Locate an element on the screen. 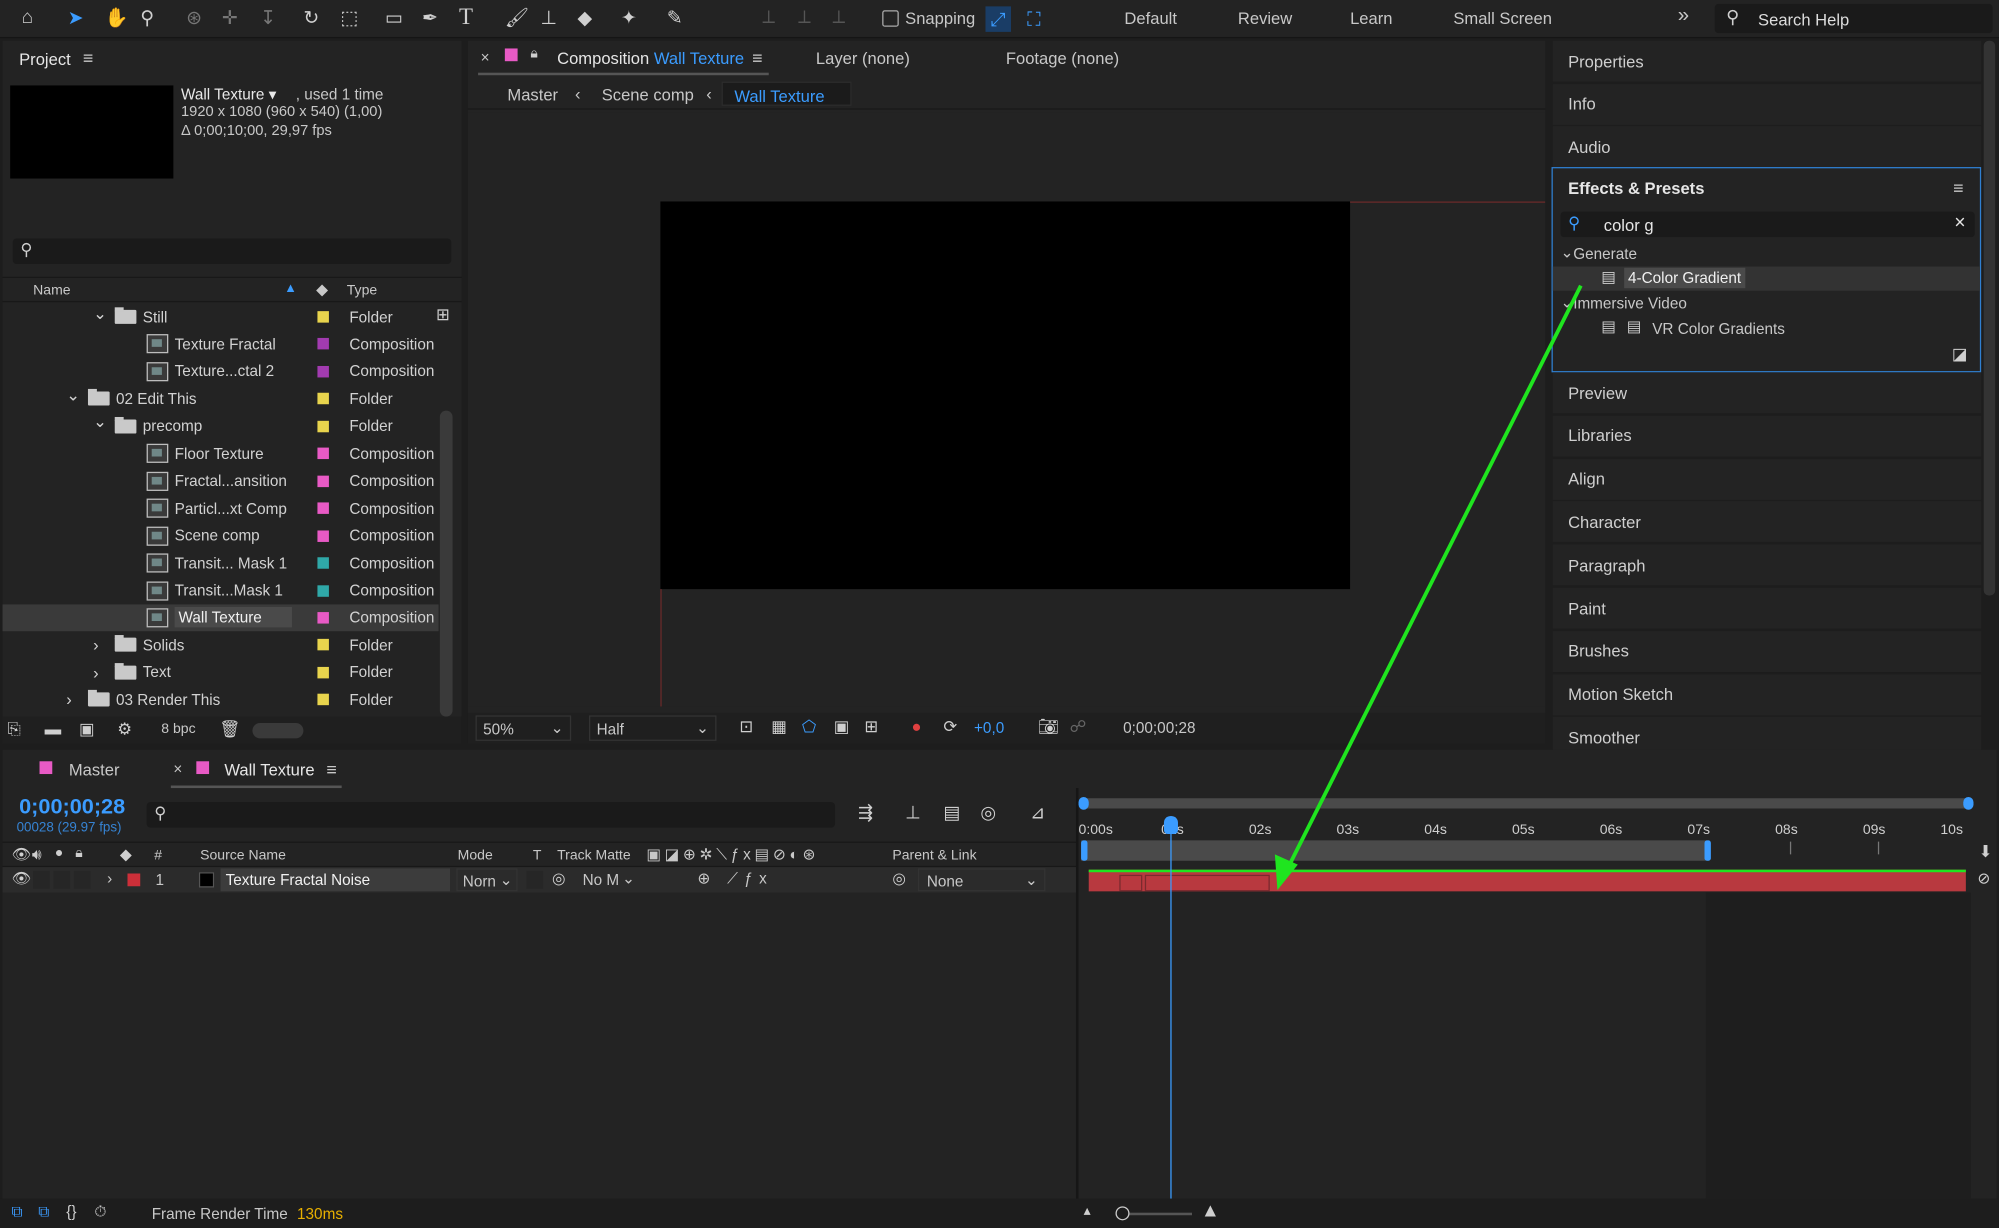 This screenshot has height=1228, width=1999. draft-3d-icon: ⊥ is located at coordinates (913, 813).